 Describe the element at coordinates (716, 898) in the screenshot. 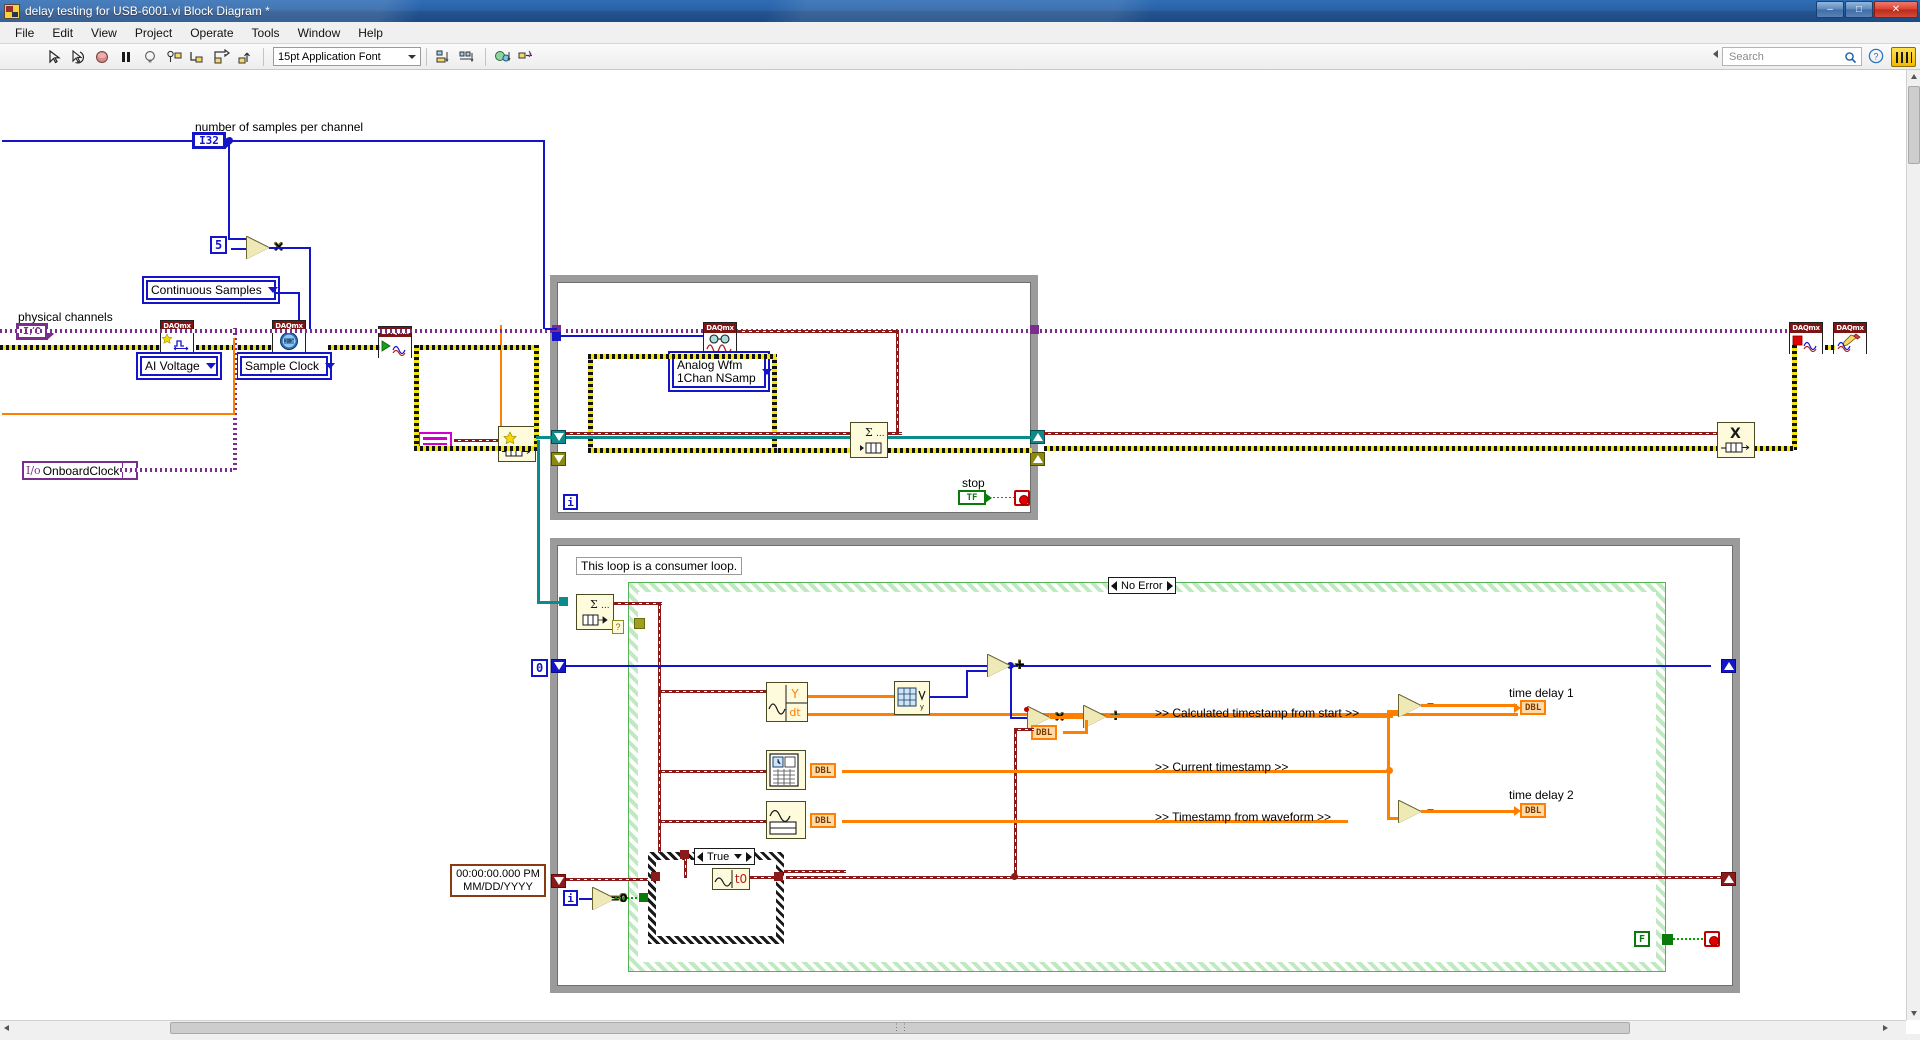

I see `structure-case-true` at that location.